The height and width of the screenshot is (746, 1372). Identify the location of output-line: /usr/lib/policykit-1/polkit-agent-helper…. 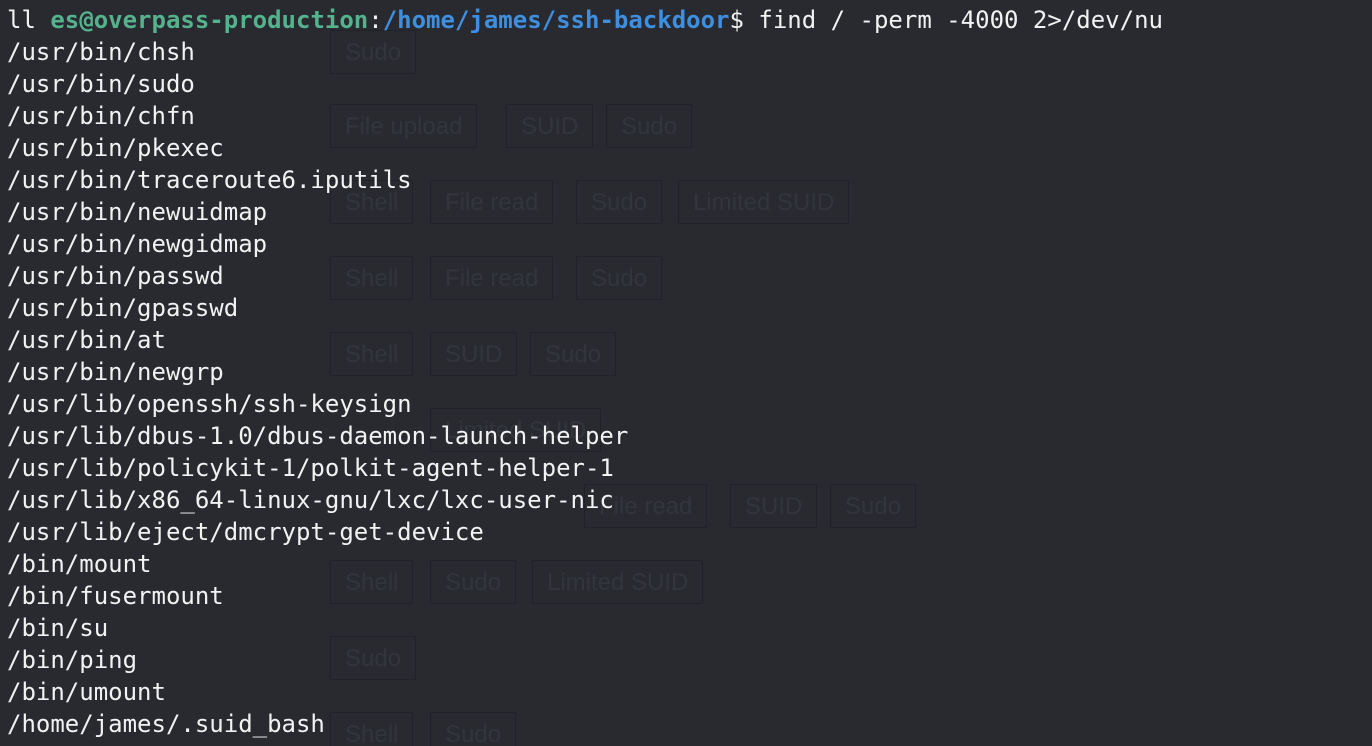
(310, 468).